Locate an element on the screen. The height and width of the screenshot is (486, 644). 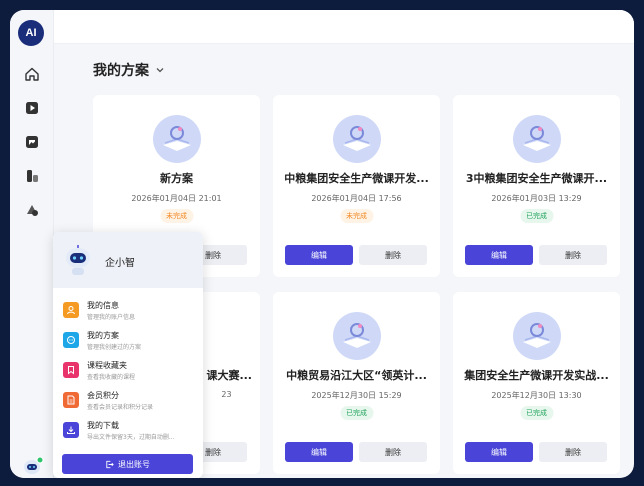
logout-button: 退出账号 is located at coordinates (127, 464).